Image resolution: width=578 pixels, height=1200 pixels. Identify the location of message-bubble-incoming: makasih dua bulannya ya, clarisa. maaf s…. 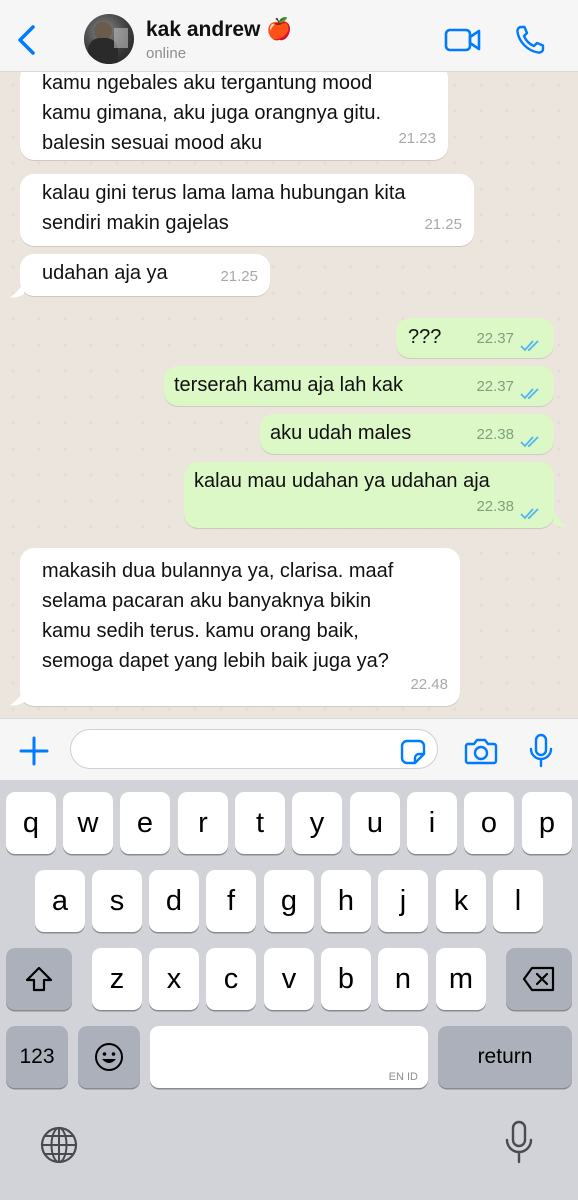
(240, 627).